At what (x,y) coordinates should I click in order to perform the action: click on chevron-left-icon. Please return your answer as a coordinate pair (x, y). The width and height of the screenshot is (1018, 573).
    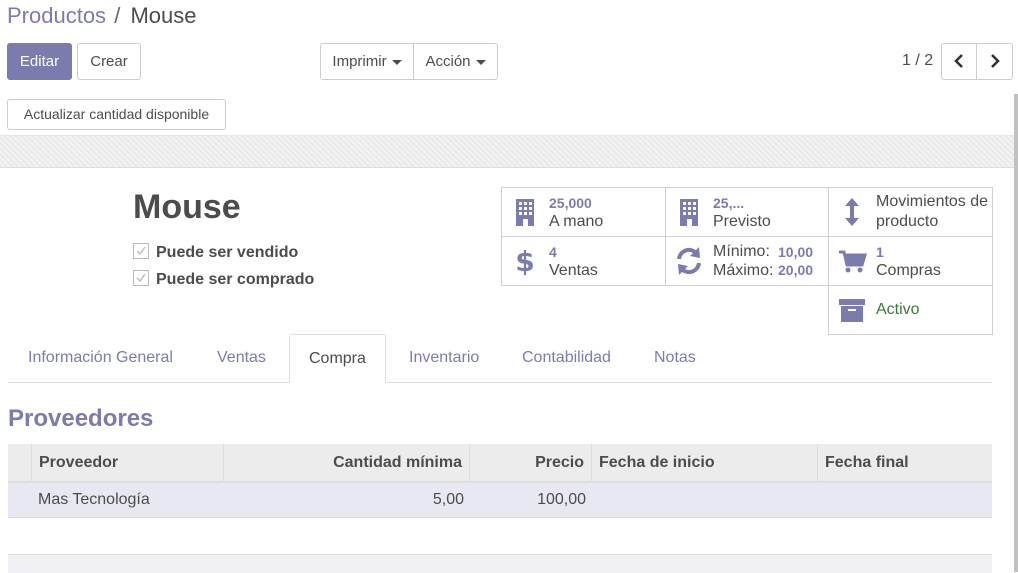
    Looking at the image, I should click on (958, 61).